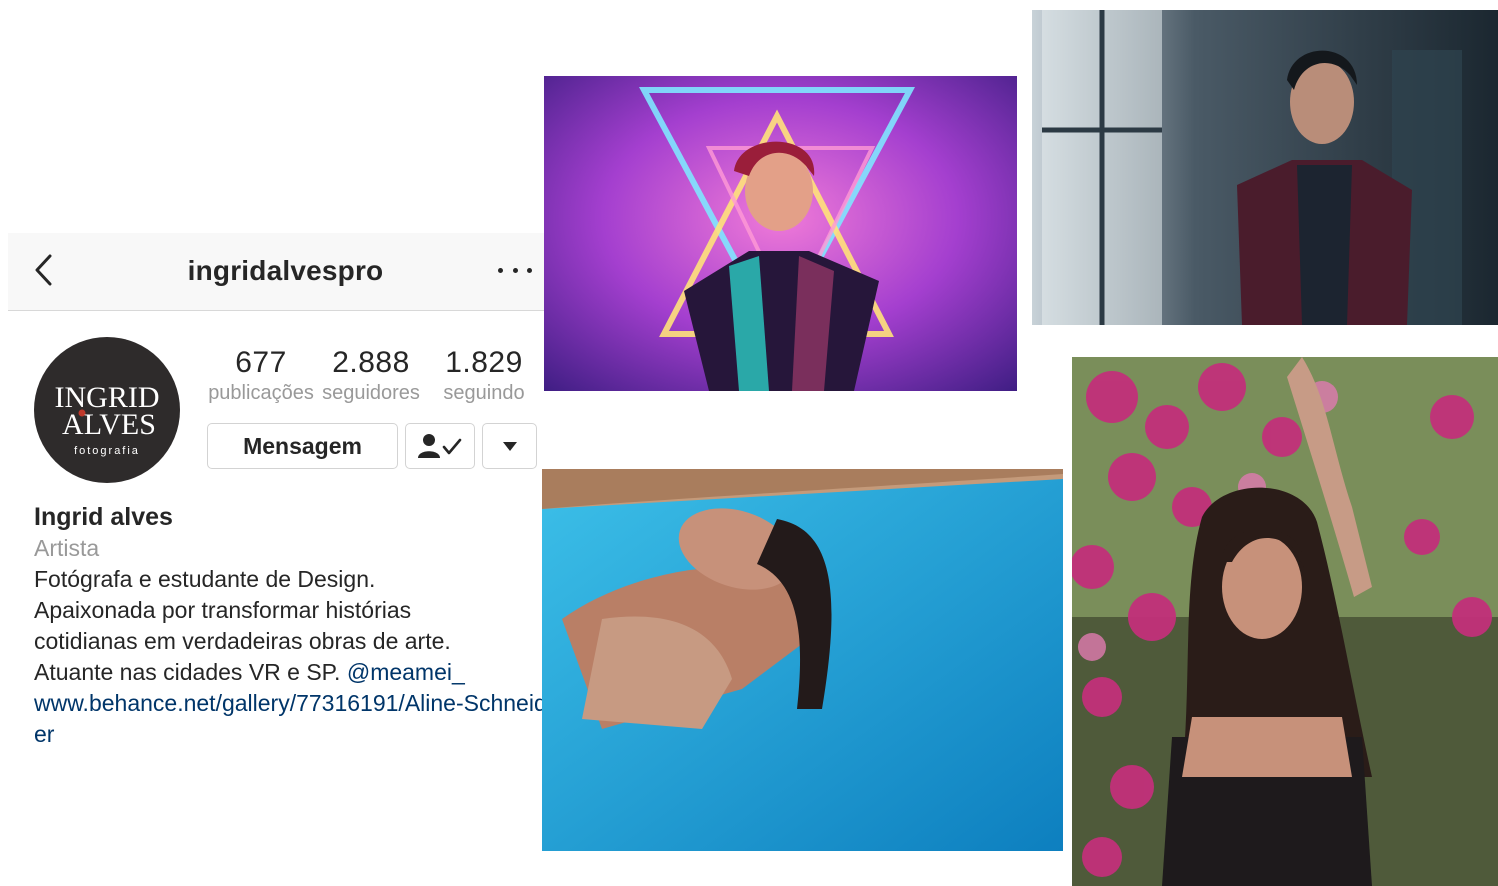 The width and height of the screenshot is (1498, 886). I want to click on stat-followers-value: 2.888, so click(371, 362).